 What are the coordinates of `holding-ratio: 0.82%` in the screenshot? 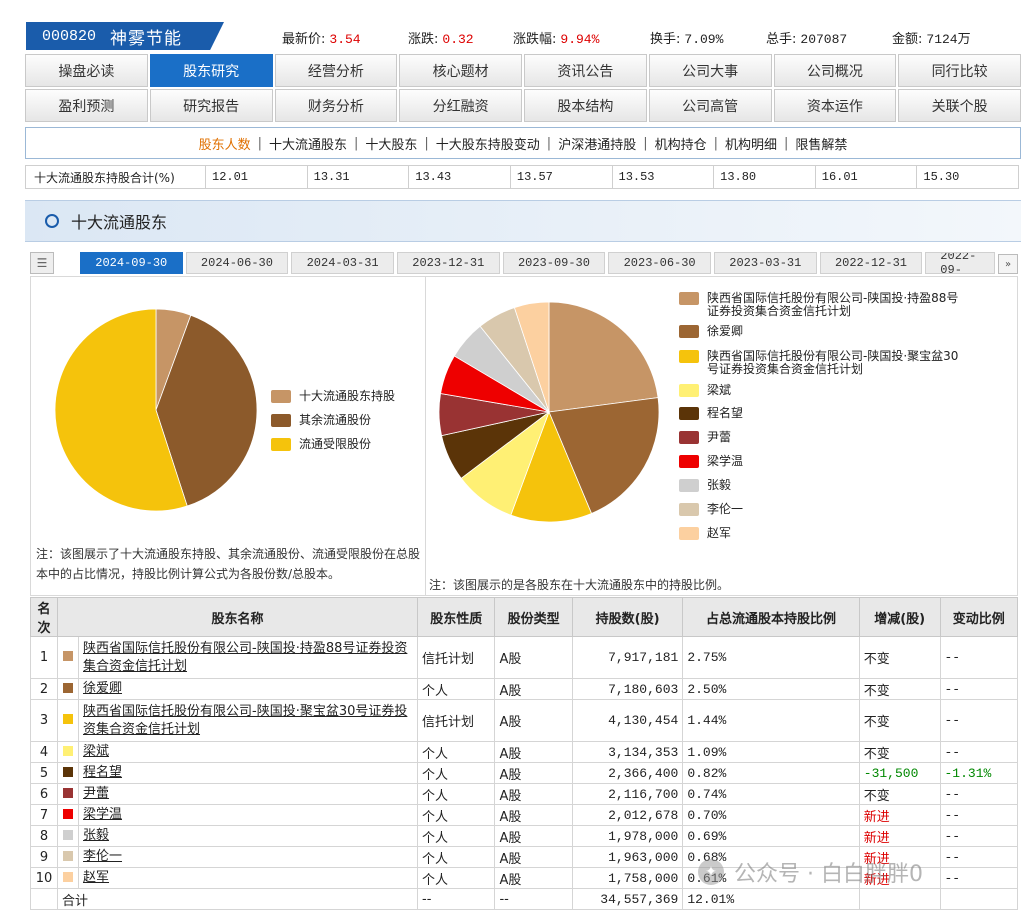 It's located at (771, 773).